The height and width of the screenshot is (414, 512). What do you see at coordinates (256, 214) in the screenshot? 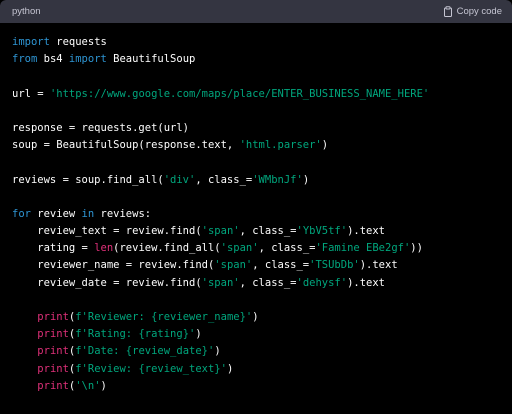
I see `code-line: for review in reviews:` at bounding box center [256, 214].